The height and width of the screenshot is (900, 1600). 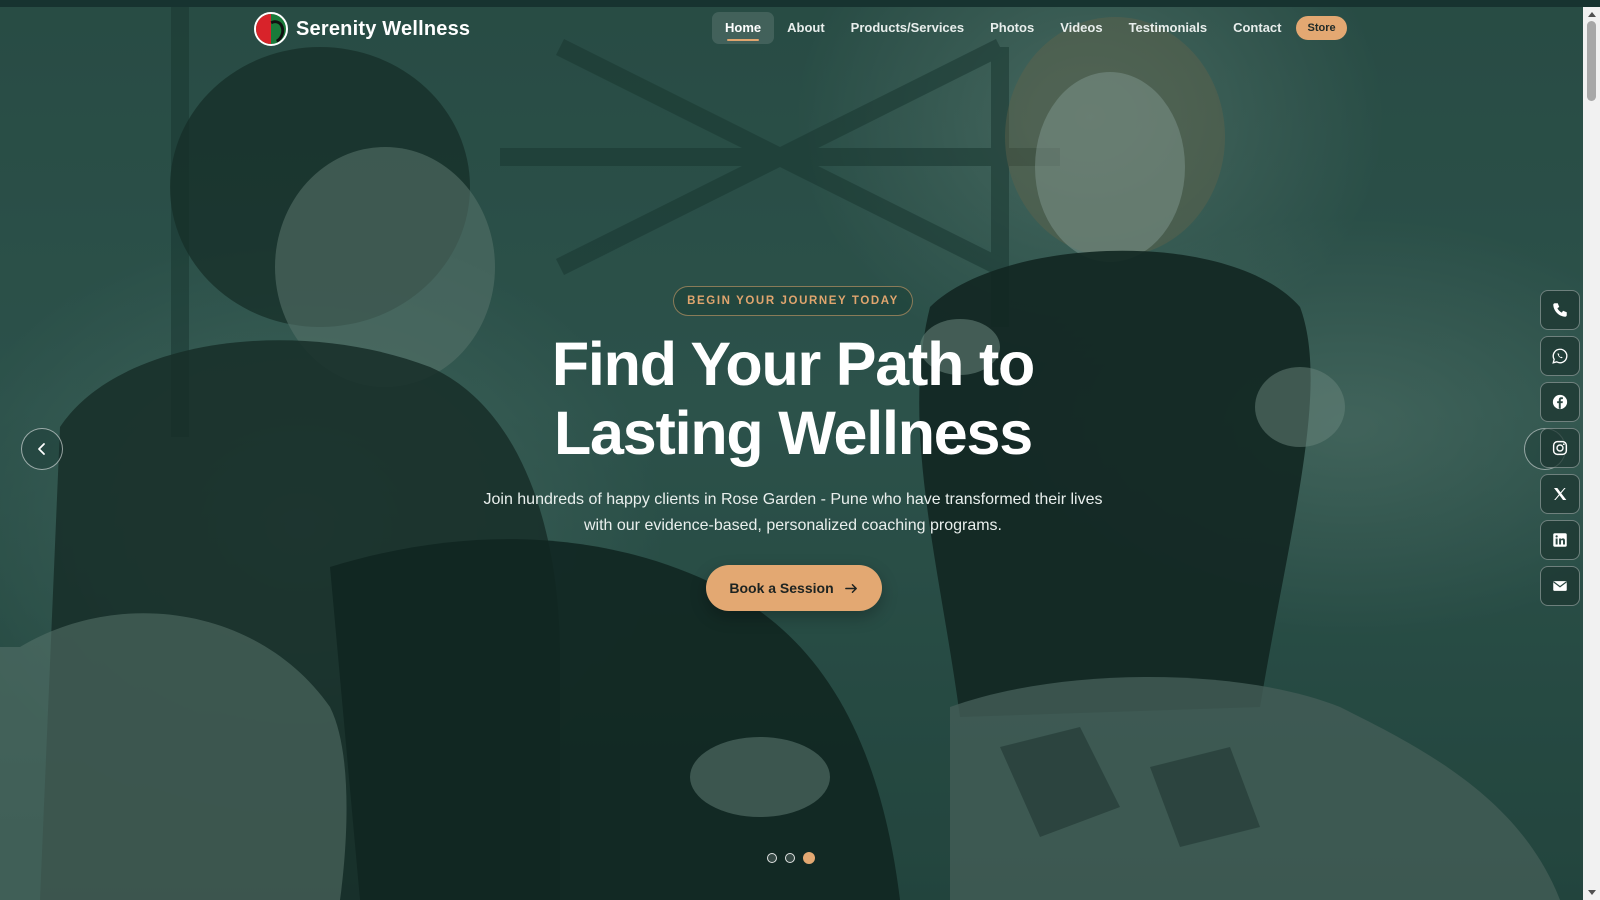 What do you see at coordinates (743, 28) in the screenshot?
I see `nav-home: Home` at bounding box center [743, 28].